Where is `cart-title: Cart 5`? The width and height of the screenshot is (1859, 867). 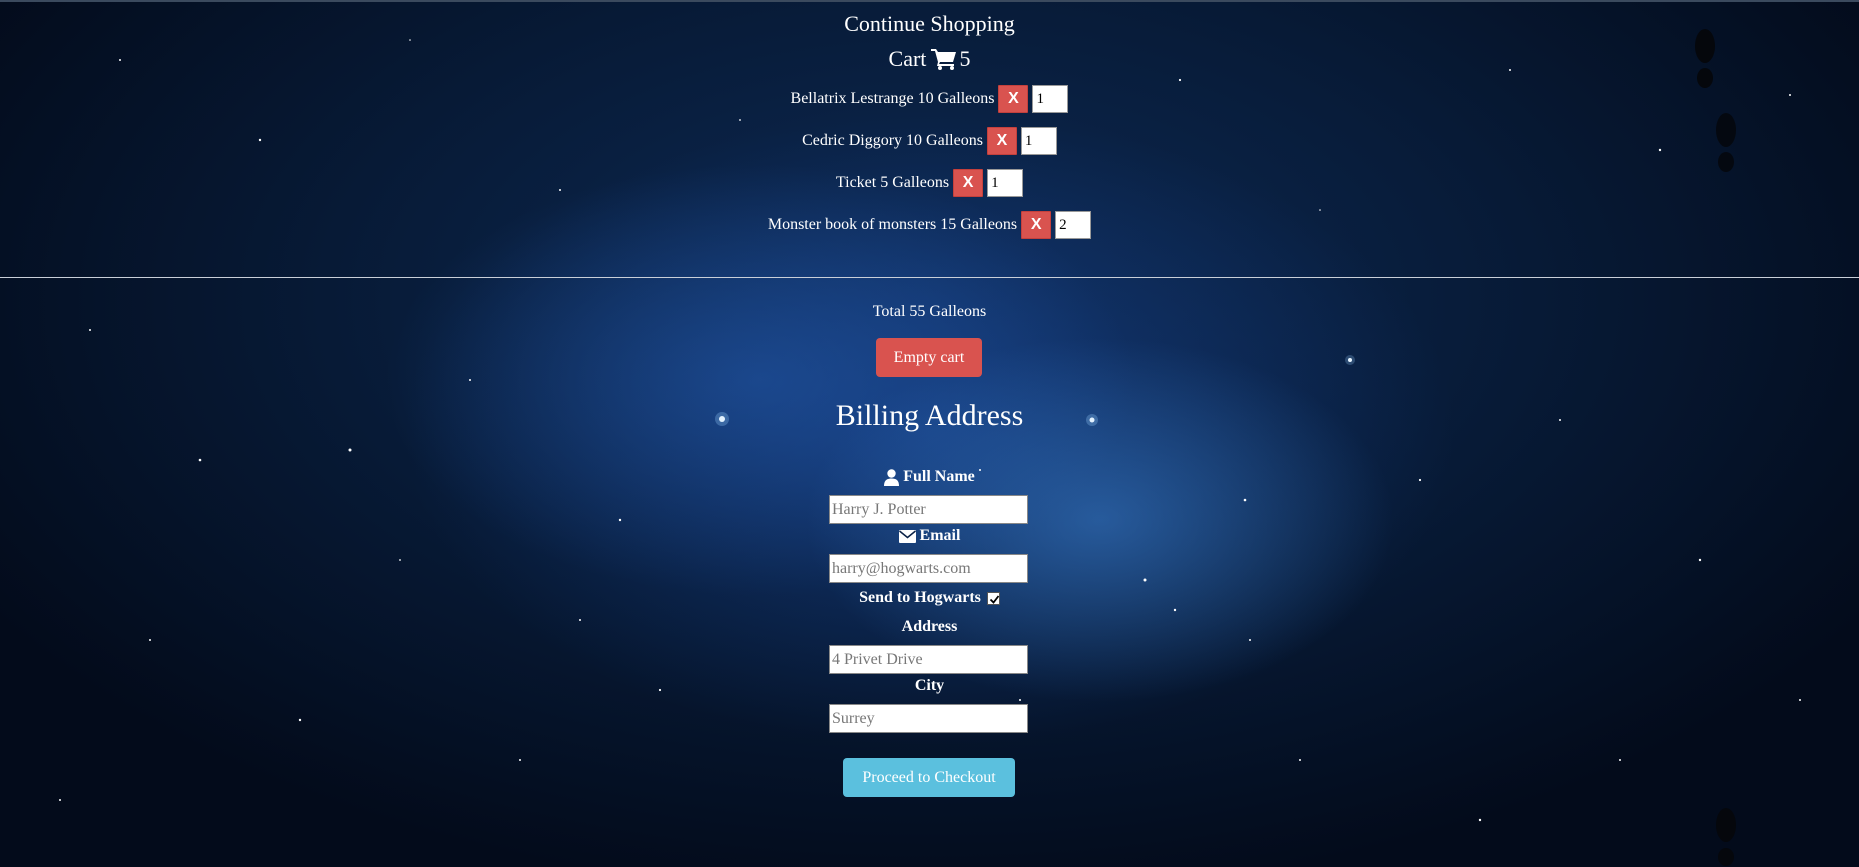 cart-title: Cart 5 is located at coordinates (929, 59).